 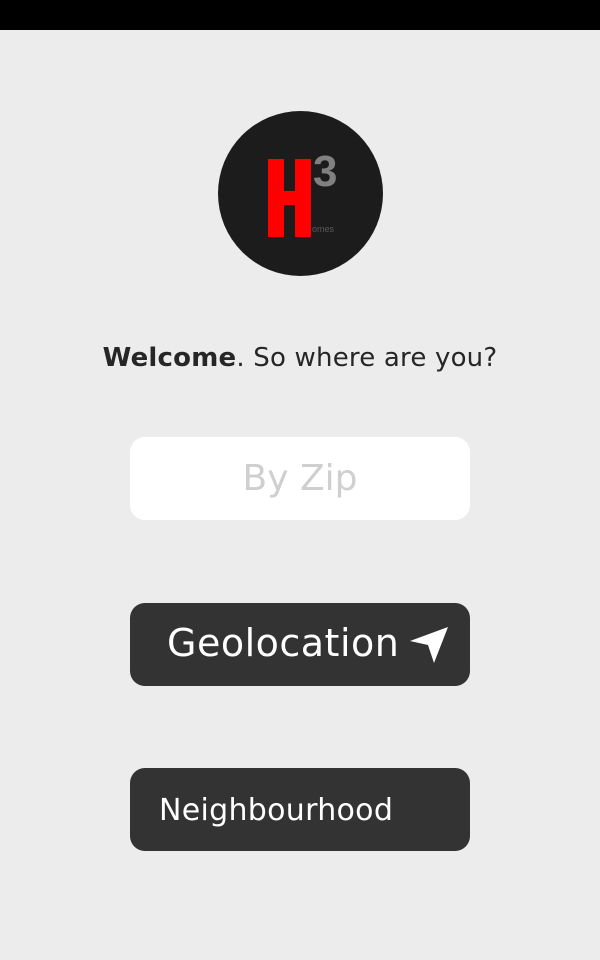 I want to click on status-bar, so click(x=300, y=15).